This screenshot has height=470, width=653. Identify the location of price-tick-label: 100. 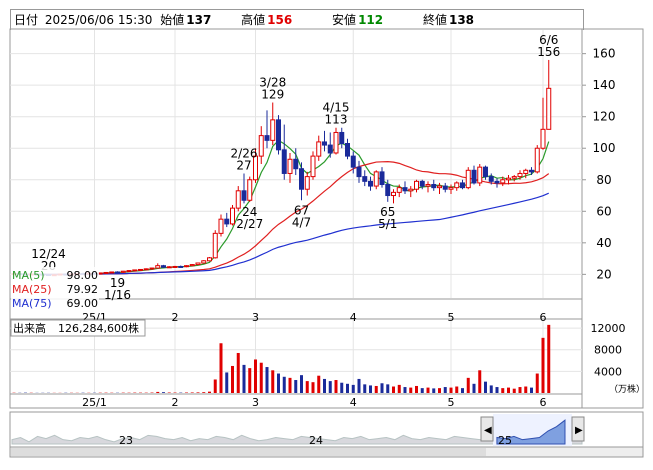
(604, 148).